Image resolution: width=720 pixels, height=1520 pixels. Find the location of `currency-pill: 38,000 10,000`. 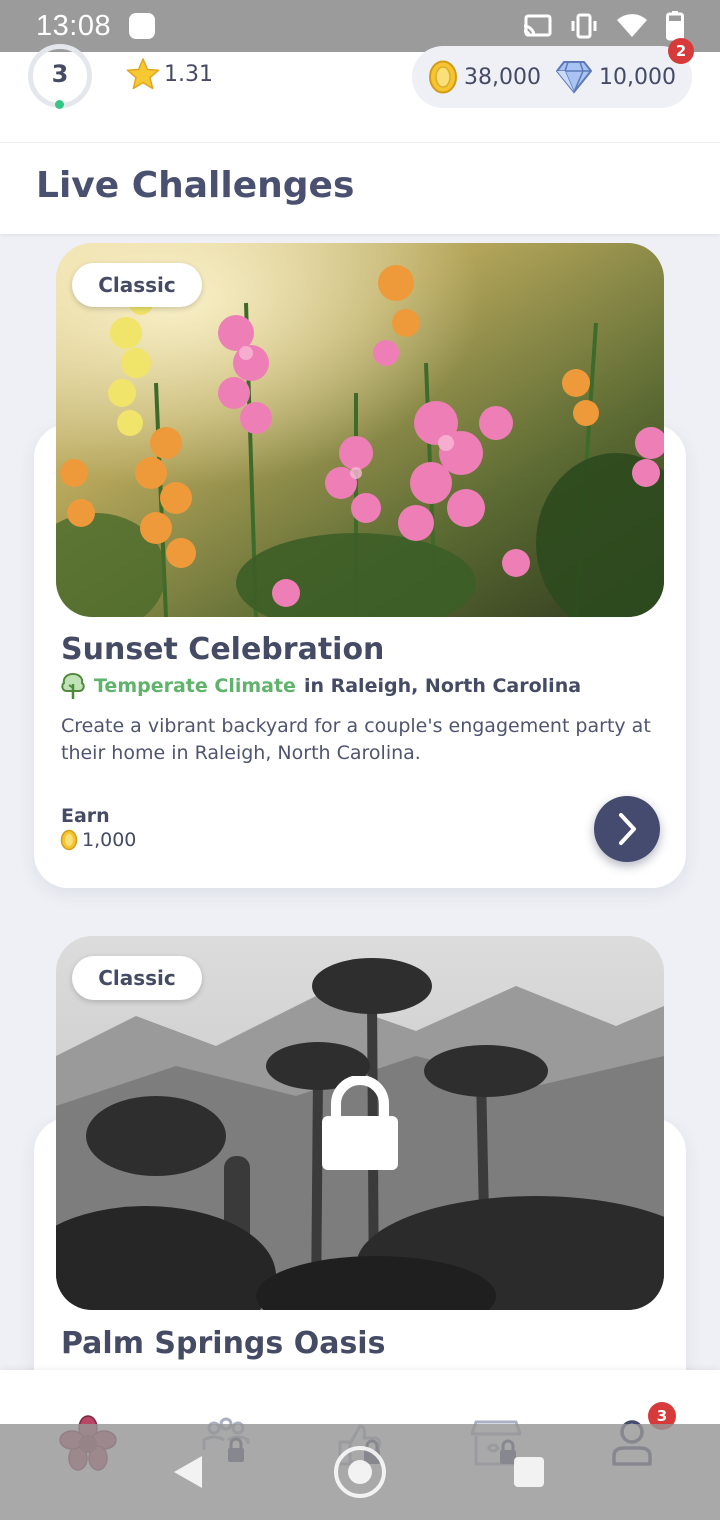

currency-pill: 38,000 10,000 is located at coordinates (552, 77).